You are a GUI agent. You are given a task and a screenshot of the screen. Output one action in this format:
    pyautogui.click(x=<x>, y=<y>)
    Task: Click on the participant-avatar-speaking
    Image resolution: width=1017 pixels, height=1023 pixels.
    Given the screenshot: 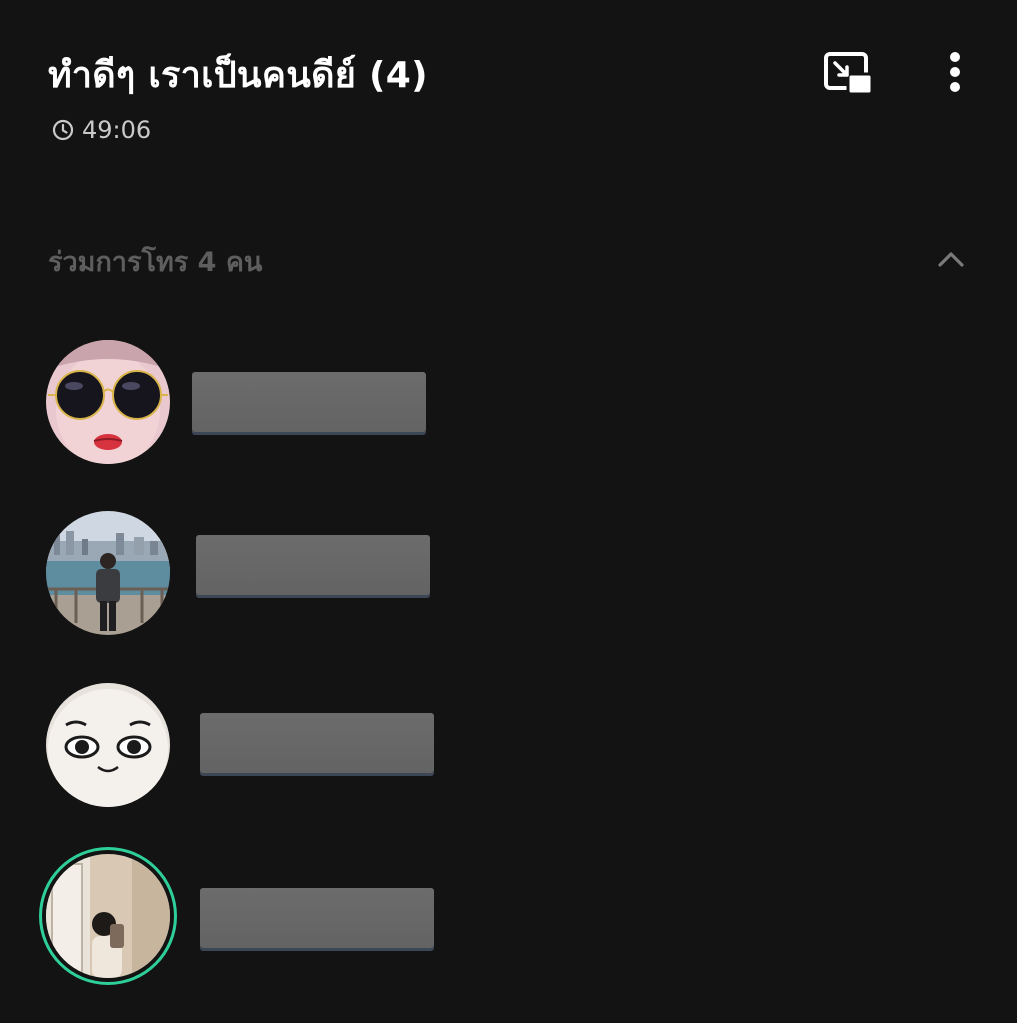 What is the action you would take?
    pyautogui.click(x=108, y=916)
    